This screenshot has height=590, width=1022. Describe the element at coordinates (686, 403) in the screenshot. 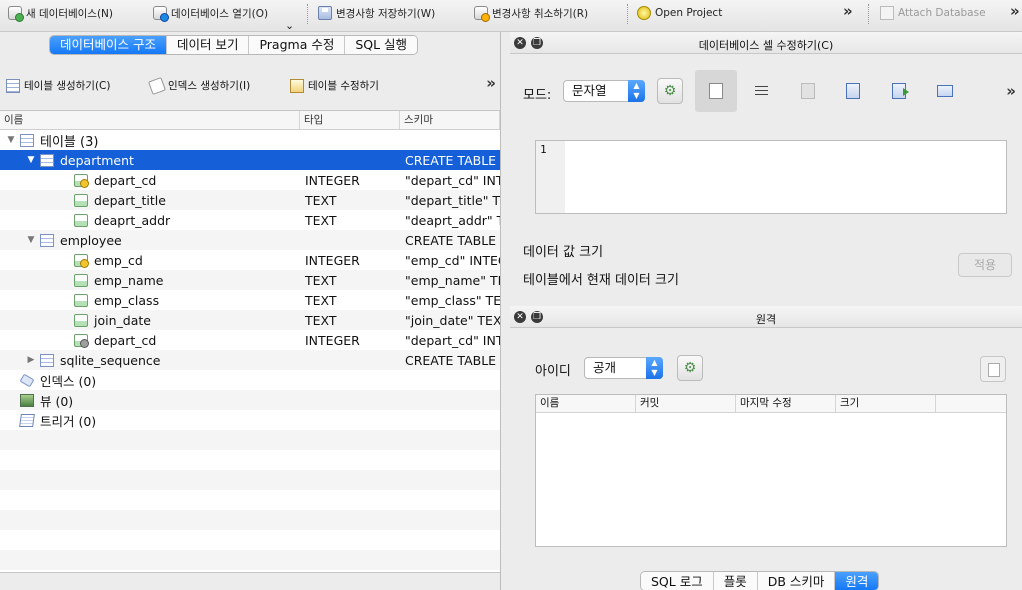

I see `column-header-commit: 커밋` at that location.